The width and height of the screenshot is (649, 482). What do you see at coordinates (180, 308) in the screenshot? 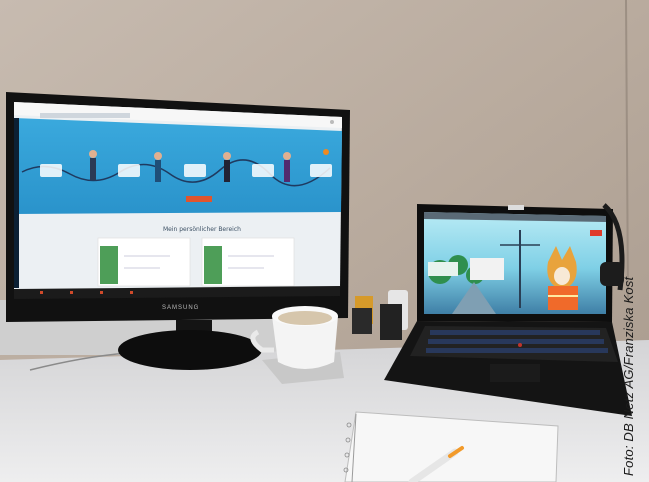
I see `monitor-brand: SAMSUNG` at bounding box center [180, 308].